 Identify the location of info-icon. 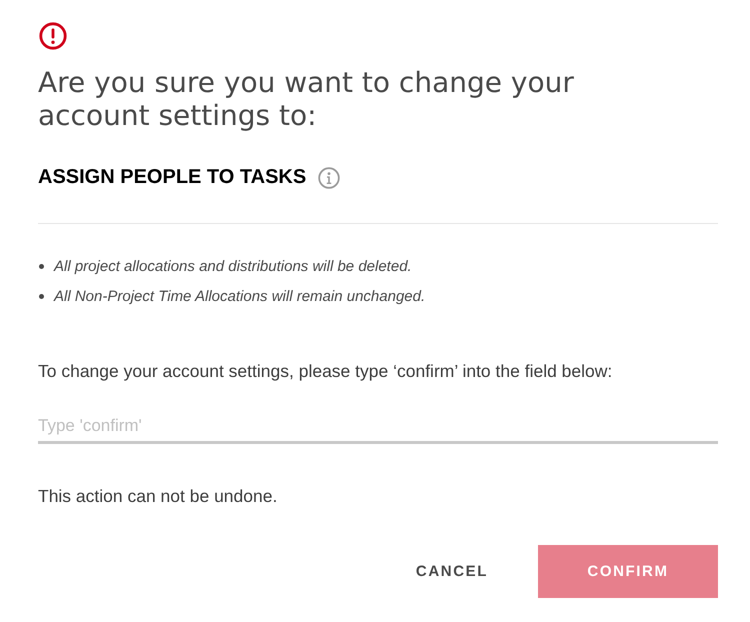
(329, 177).